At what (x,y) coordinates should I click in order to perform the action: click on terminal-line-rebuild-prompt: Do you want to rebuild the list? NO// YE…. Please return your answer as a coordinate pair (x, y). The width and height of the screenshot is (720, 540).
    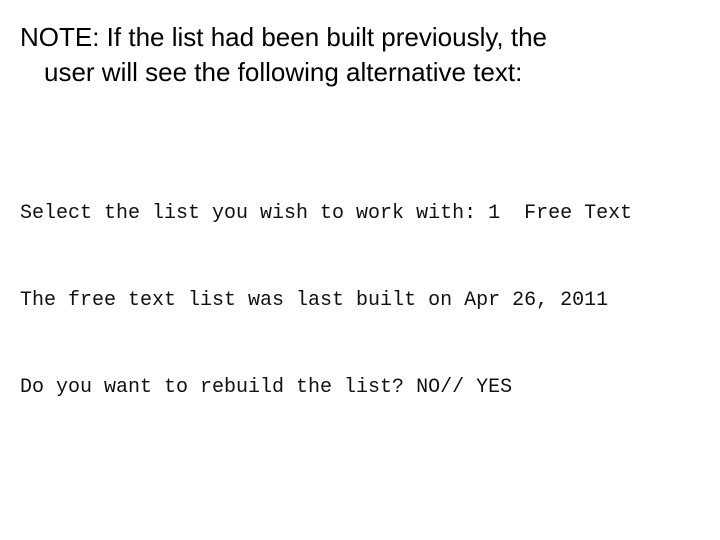
    Looking at the image, I should click on (266, 387).